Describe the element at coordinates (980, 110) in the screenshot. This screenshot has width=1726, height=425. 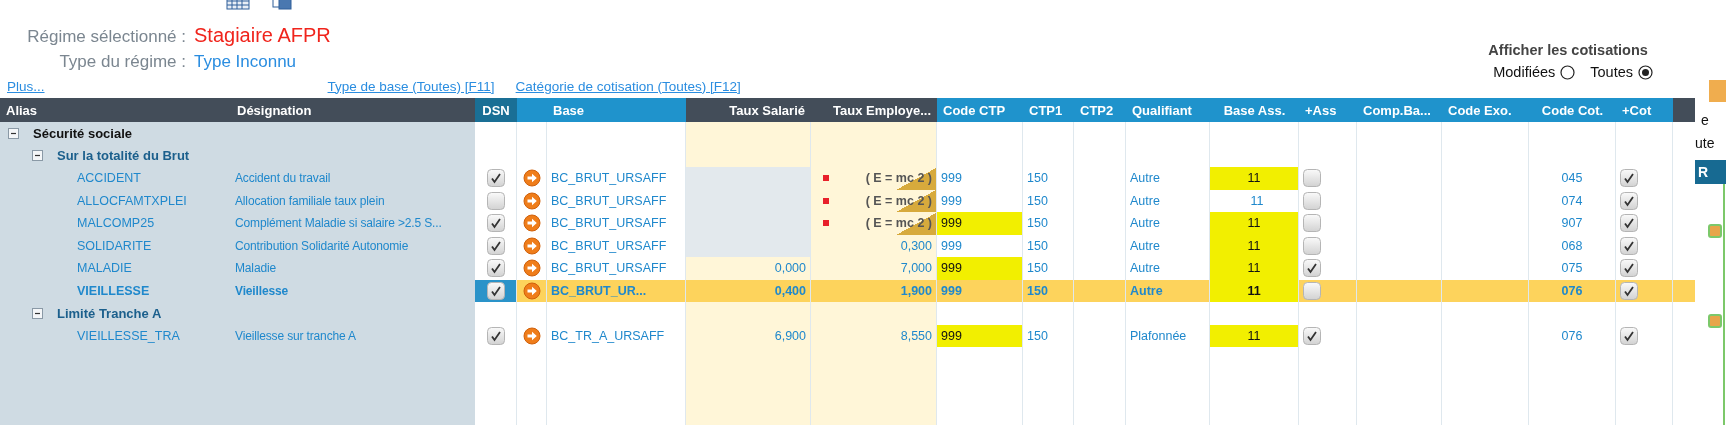
I see `column-header: Code CTP` at that location.